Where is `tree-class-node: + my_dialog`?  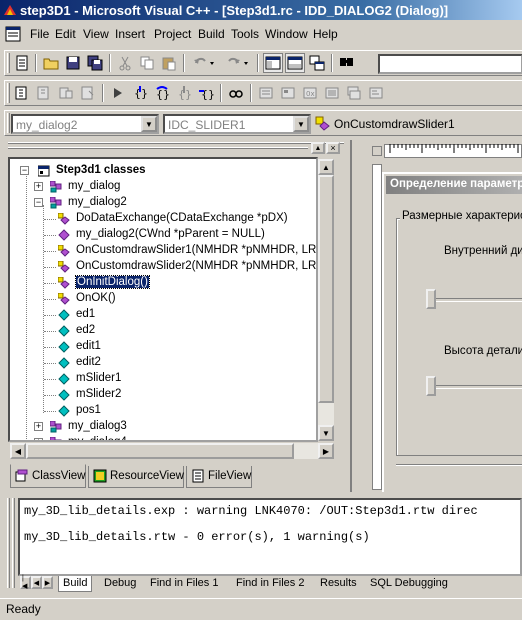 tree-class-node: + my_dialog is located at coordinates (175, 187).